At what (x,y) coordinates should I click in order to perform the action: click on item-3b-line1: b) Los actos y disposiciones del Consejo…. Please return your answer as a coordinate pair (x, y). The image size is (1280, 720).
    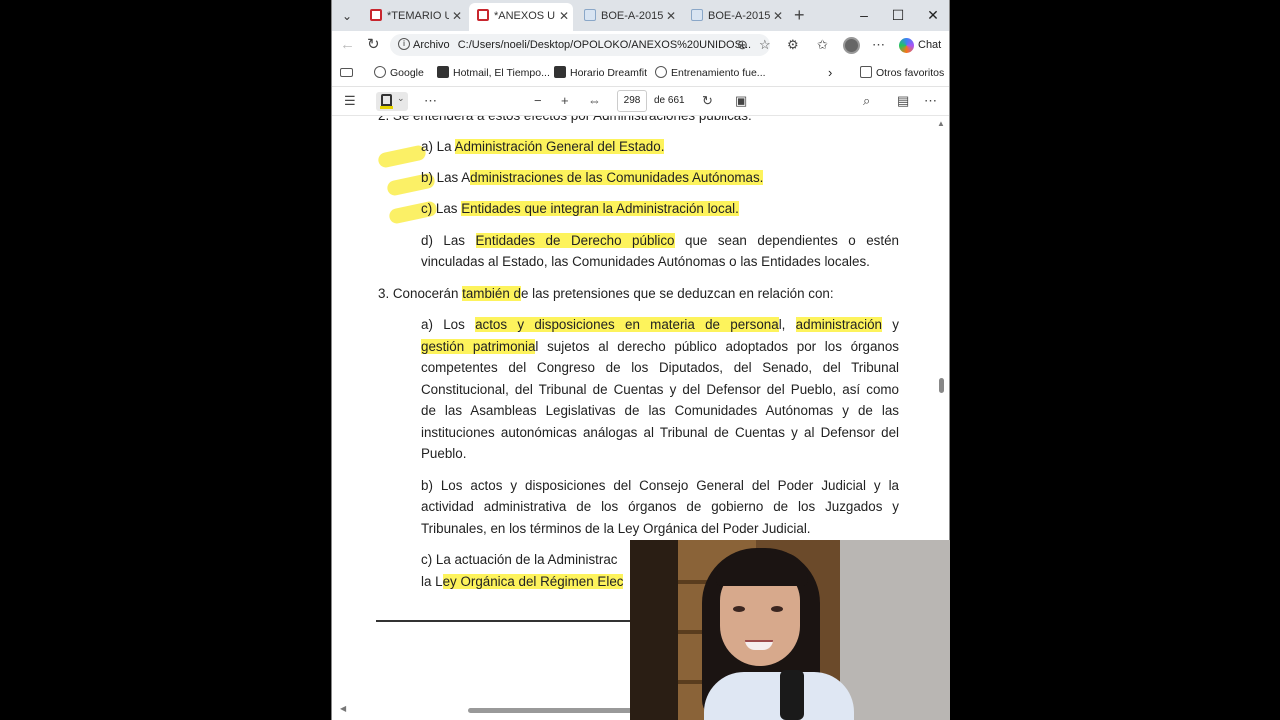
    Looking at the image, I should click on (660, 485).